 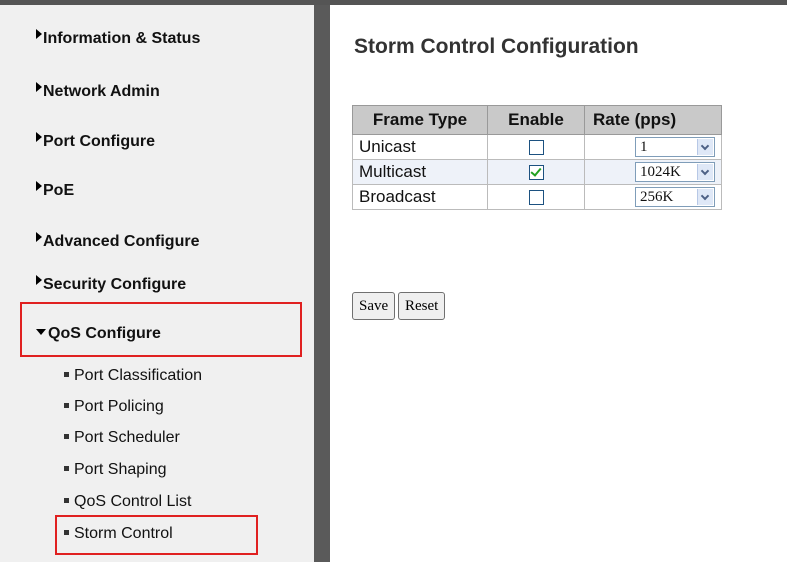 What do you see at coordinates (374, 306) in the screenshot?
I see `save-button: Save` at bounding box center [374, 306].